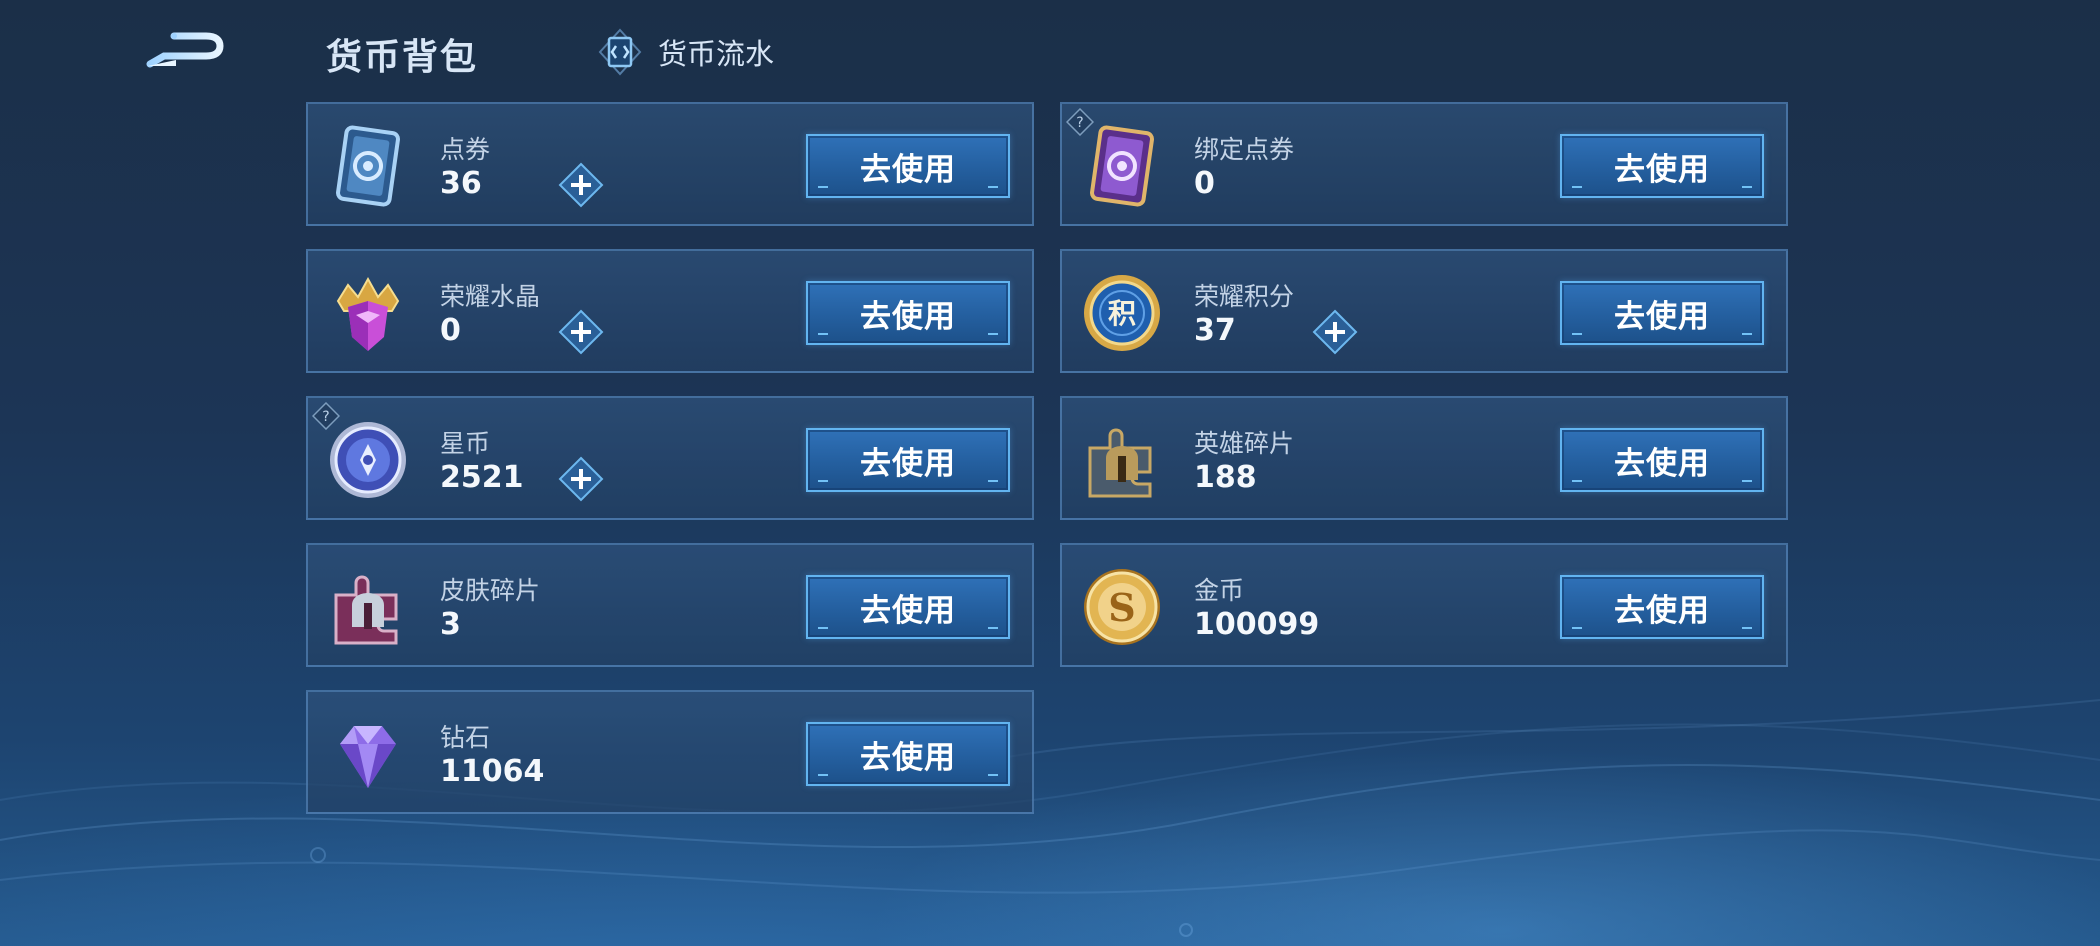  I want to click on currency-card-skin-fragment: 皮肤碎片 3 去使用, so click(670, 605).